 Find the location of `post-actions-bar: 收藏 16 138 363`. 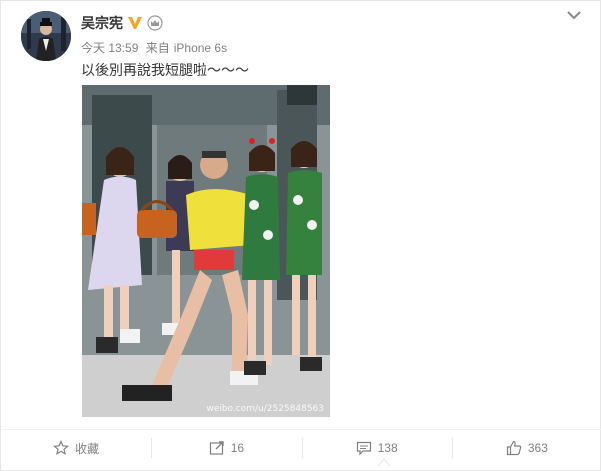

post-actions-bar: 收藏 16 138 363 is located at coordinates (301, 447).